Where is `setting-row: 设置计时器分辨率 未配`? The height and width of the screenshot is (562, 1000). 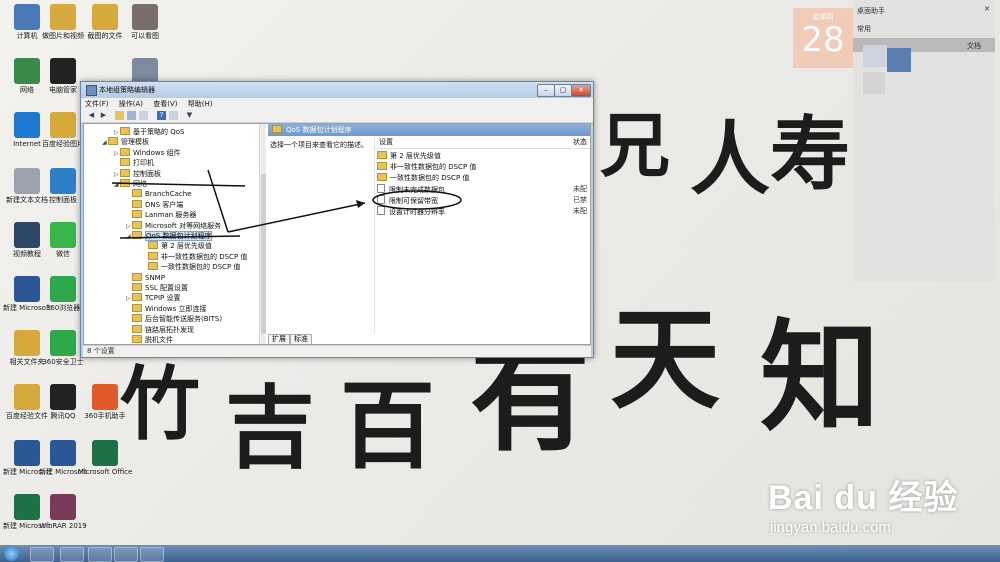
setting-row: 设置计时器分辨率 未配 is located at coordinates (483, 211).